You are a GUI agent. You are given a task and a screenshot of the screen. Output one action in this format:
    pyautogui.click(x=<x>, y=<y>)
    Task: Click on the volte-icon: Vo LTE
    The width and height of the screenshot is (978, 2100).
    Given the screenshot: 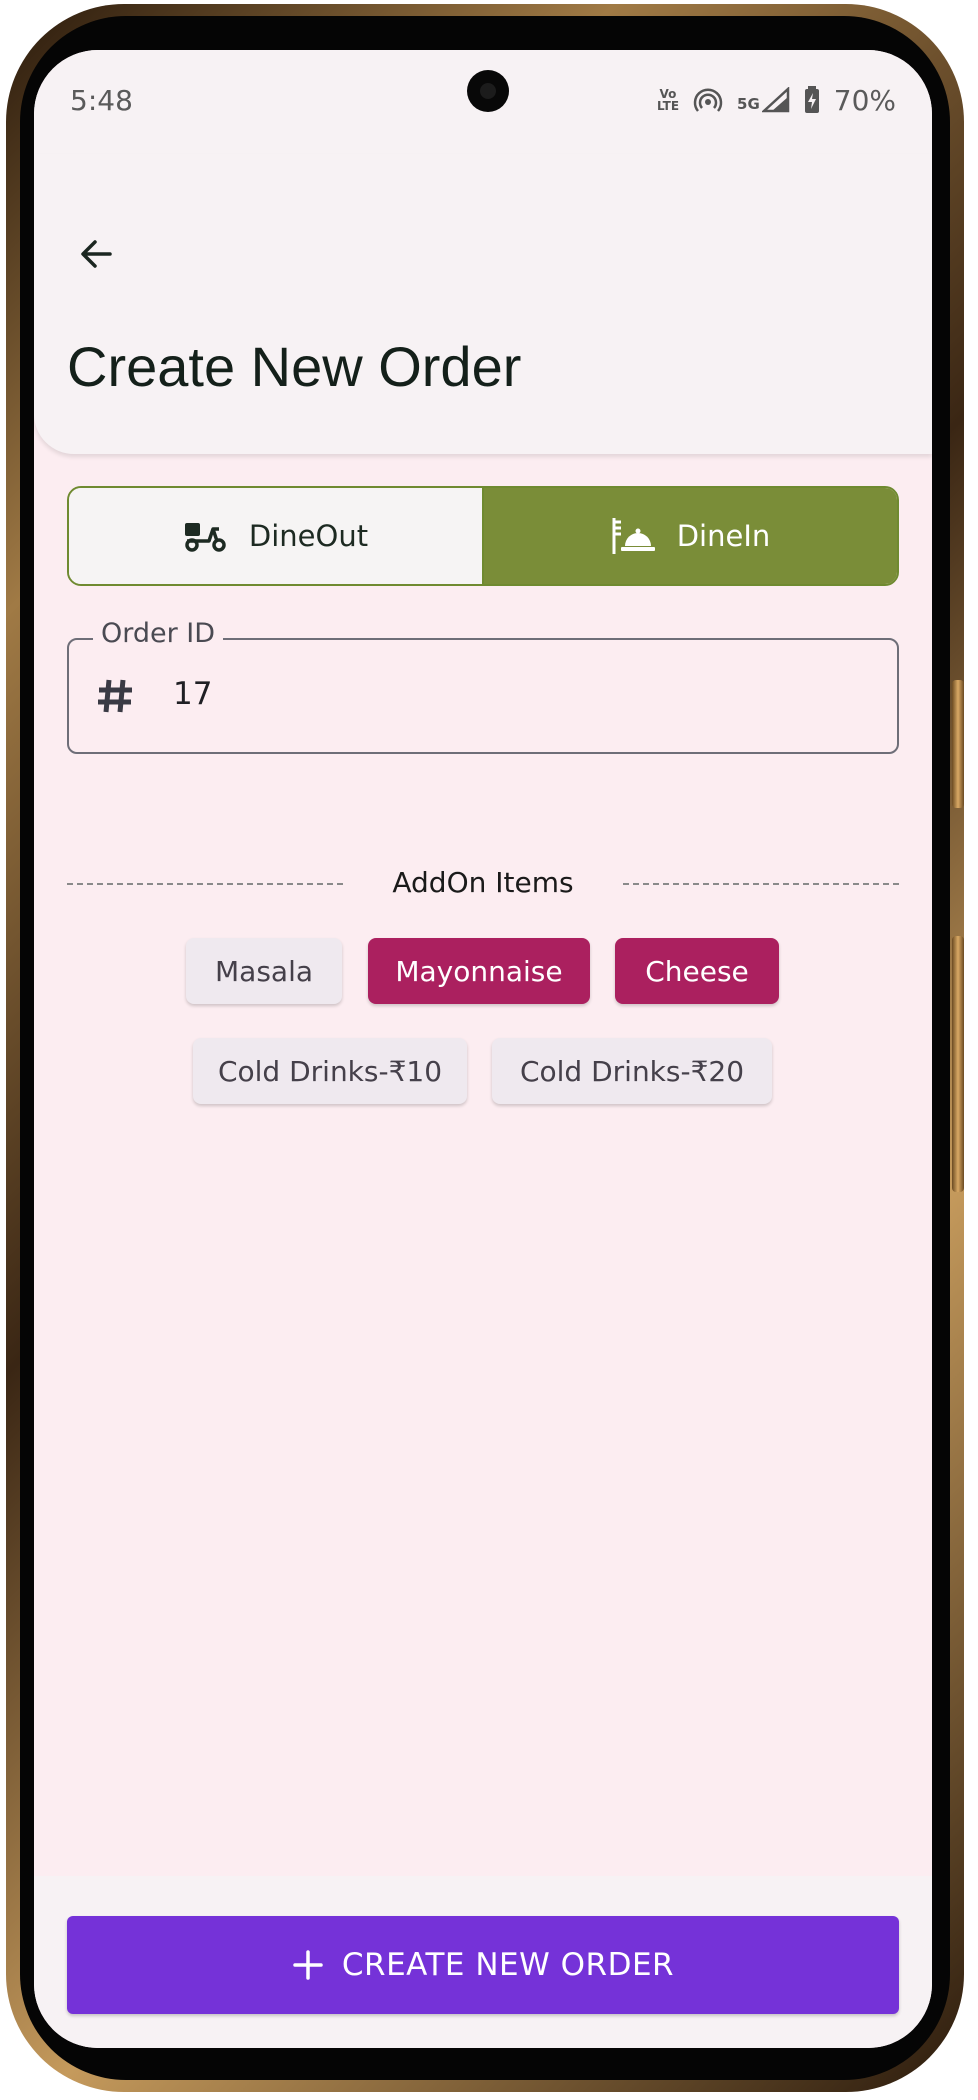 What is the action you would take?
    pyautogui.click(x=668, y=100)
    